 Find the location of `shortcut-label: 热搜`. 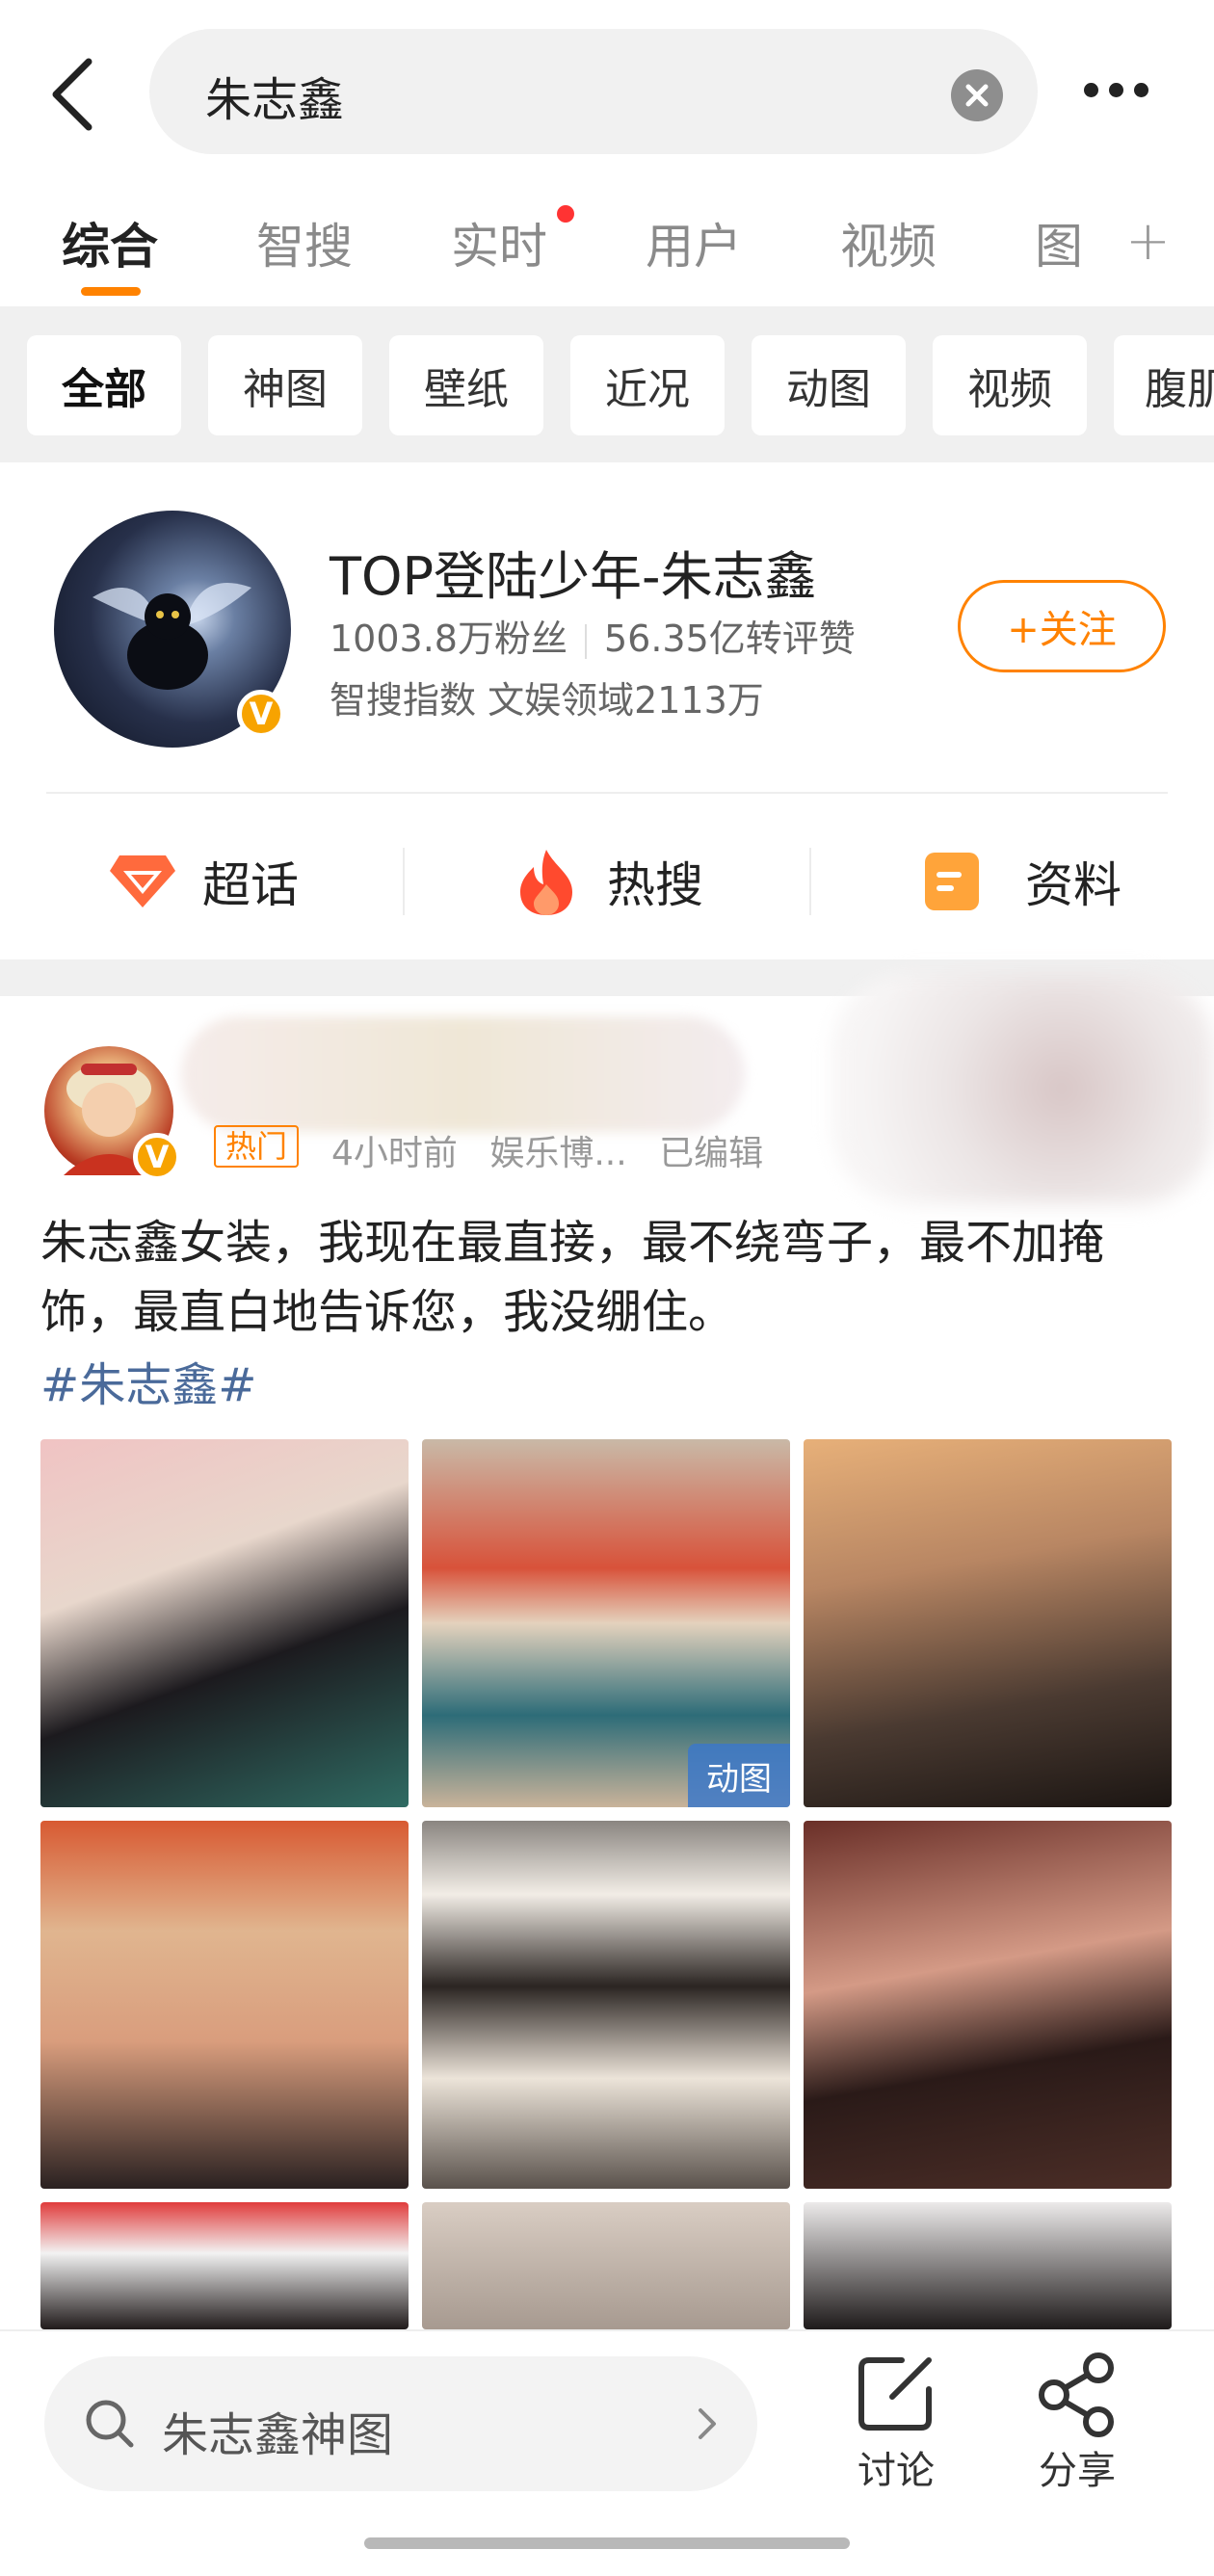

shortcut-label: 热搜 is located at coordinates (655, 885).